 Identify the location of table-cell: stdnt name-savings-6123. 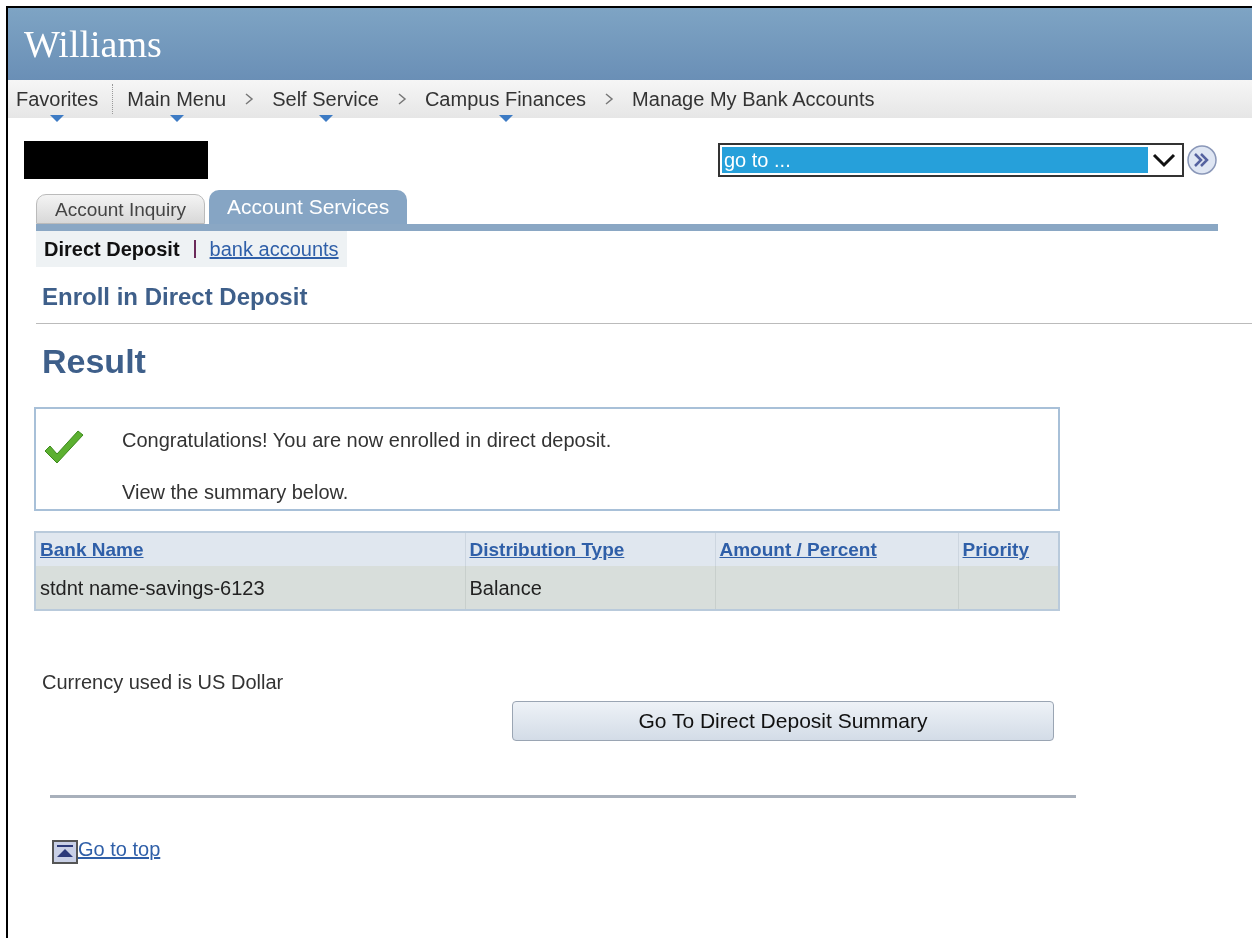
(250, 588).